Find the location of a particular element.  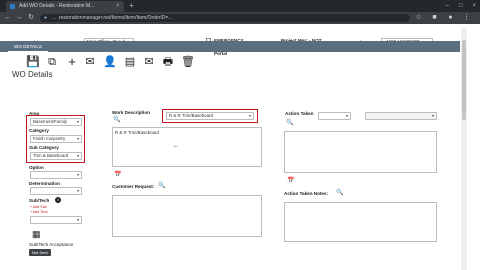

assign-user-icon: 👤 is located at coordinates (110, 62).